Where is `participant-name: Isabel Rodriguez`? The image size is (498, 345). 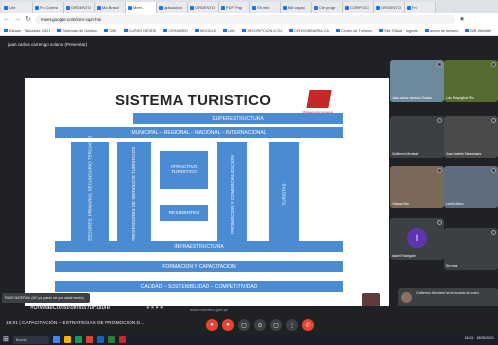 participant-name: Isabel Rodriguez is located at coordinates (404, 256).